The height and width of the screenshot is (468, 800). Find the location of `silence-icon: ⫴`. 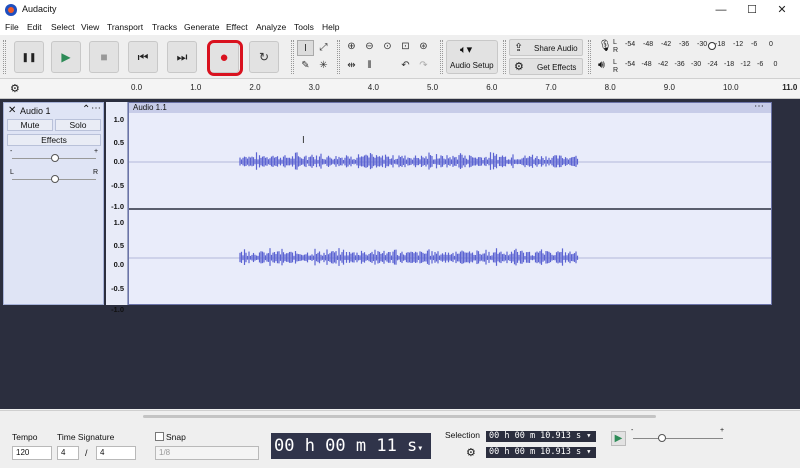

silence-icon: ⫴ is located at coordinates (369, 66).